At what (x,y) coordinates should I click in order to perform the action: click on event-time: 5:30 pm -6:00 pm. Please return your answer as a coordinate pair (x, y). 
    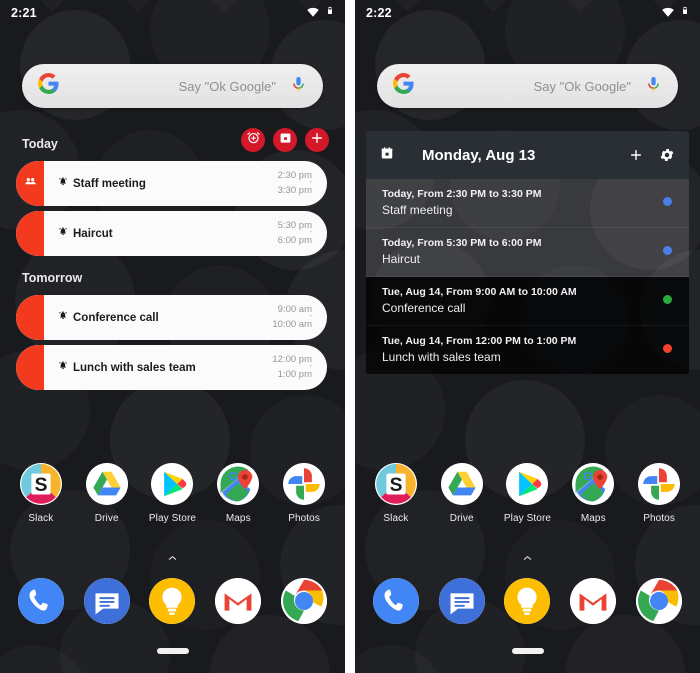
    Looking at the image, I should click on (295, 233).